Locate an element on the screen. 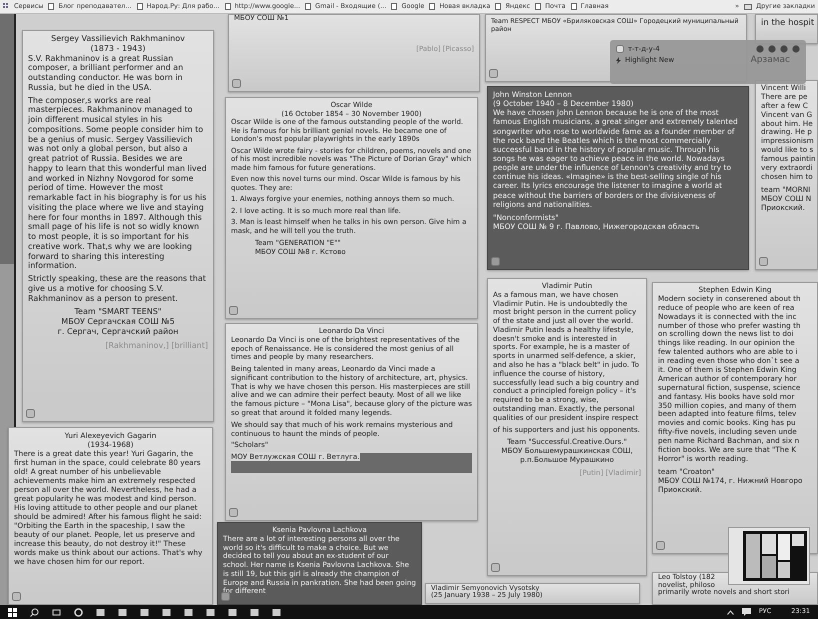 The image size is (818, 619). location-text: Арзамас is located at coordinates (770, 60).